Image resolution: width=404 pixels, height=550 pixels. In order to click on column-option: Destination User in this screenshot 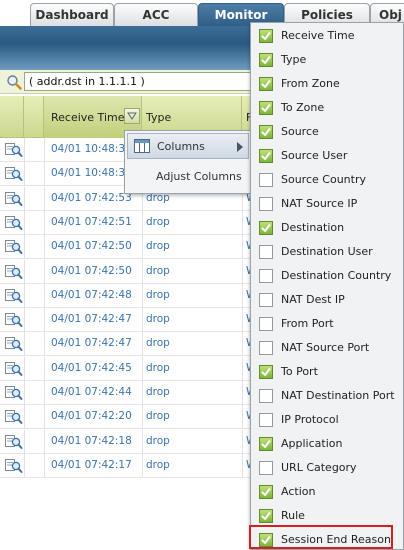, I will do `click(327, 252)`.